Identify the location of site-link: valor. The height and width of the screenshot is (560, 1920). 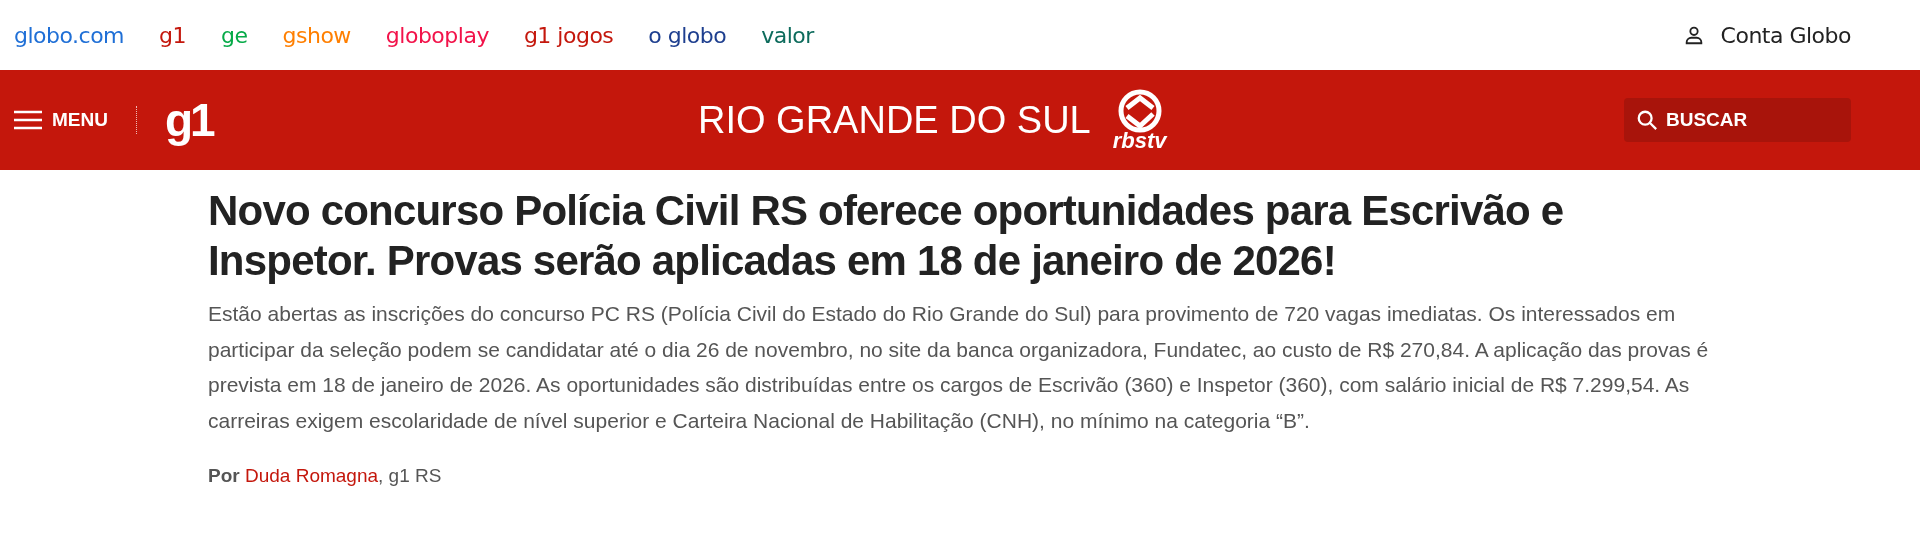
(787, 35).